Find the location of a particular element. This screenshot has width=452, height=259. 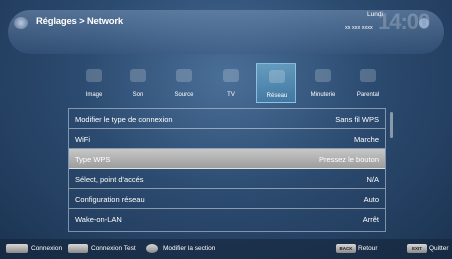

sound-icon is located at coordinates (138, 75).